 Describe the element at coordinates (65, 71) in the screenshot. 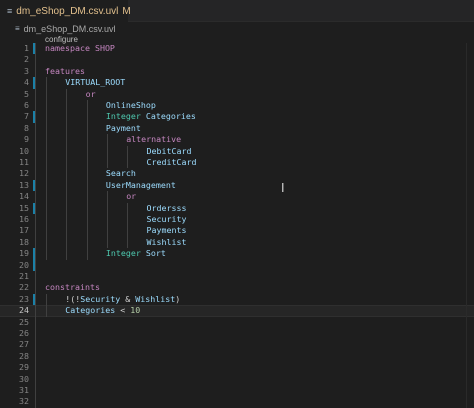

I see `code-text: features` at that location.